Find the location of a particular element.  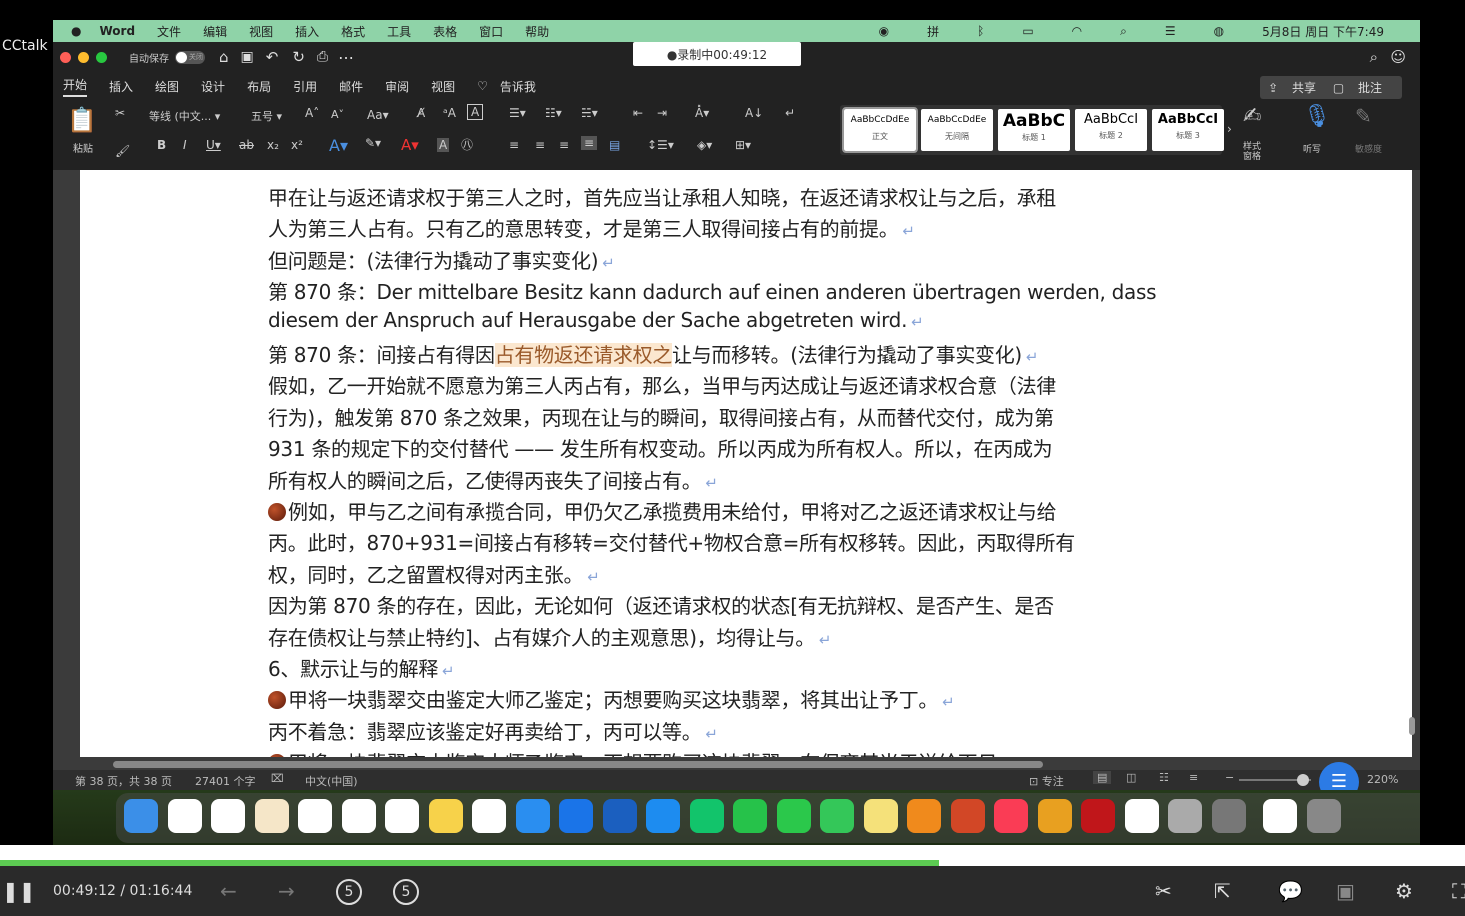

comments-button: ▢ 批注 is located at coordinates (1363, 87).